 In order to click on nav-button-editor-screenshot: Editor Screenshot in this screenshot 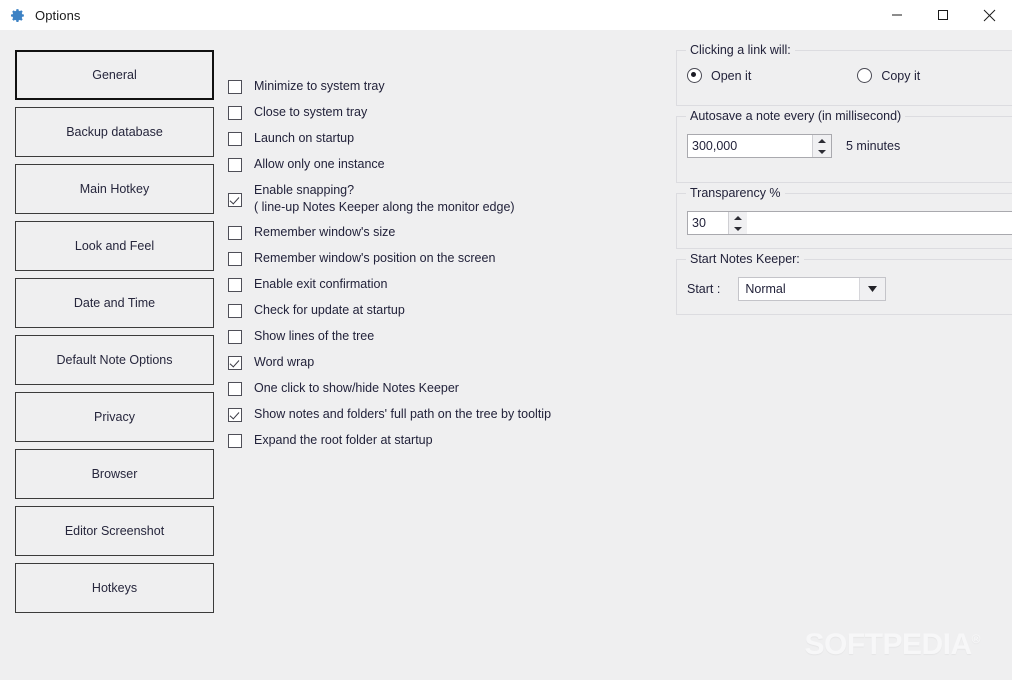, I will do `click(114, 531)`.